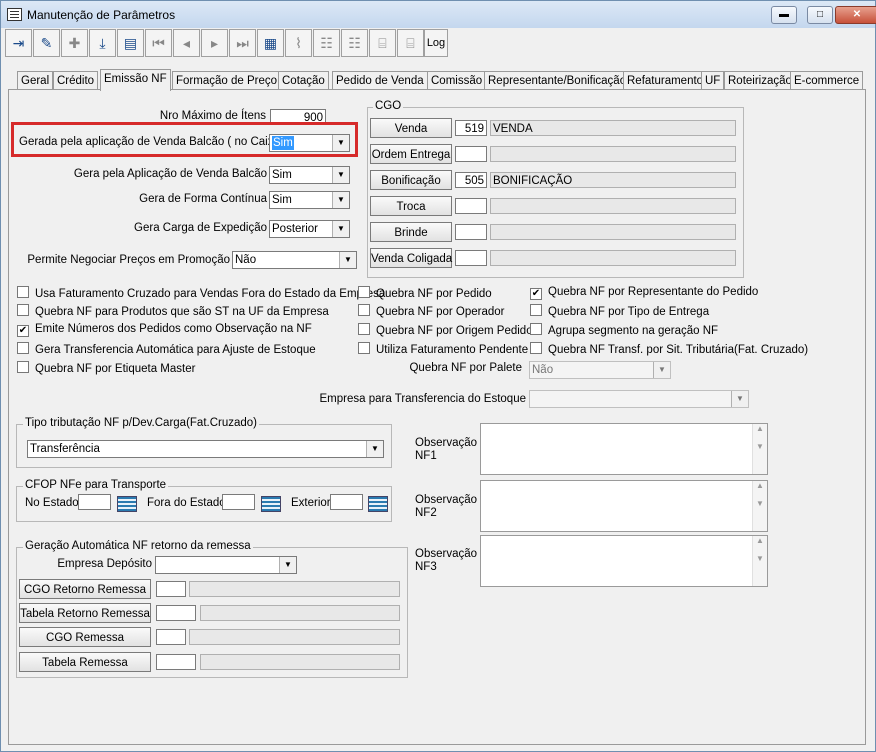  What do you see at coordinates (410, 43) in the screenshot?
I see `branch-icon: ⌸` at bounding box center [410, 43].